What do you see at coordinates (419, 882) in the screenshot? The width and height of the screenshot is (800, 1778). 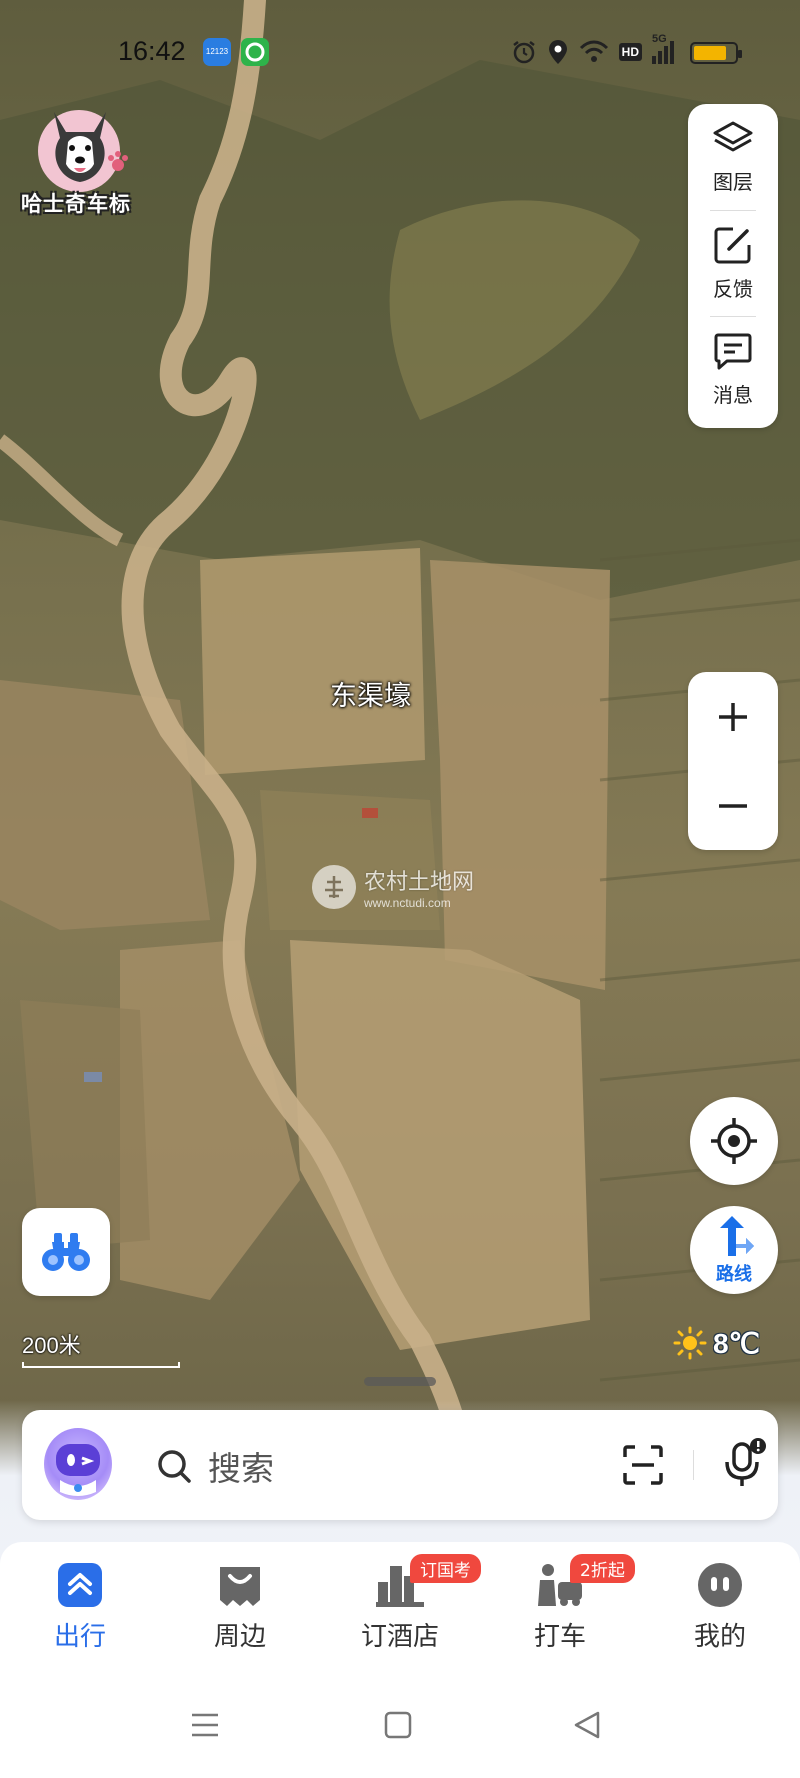 I see `watermark-title: 农村土地网` at bounding box center [419, 882].